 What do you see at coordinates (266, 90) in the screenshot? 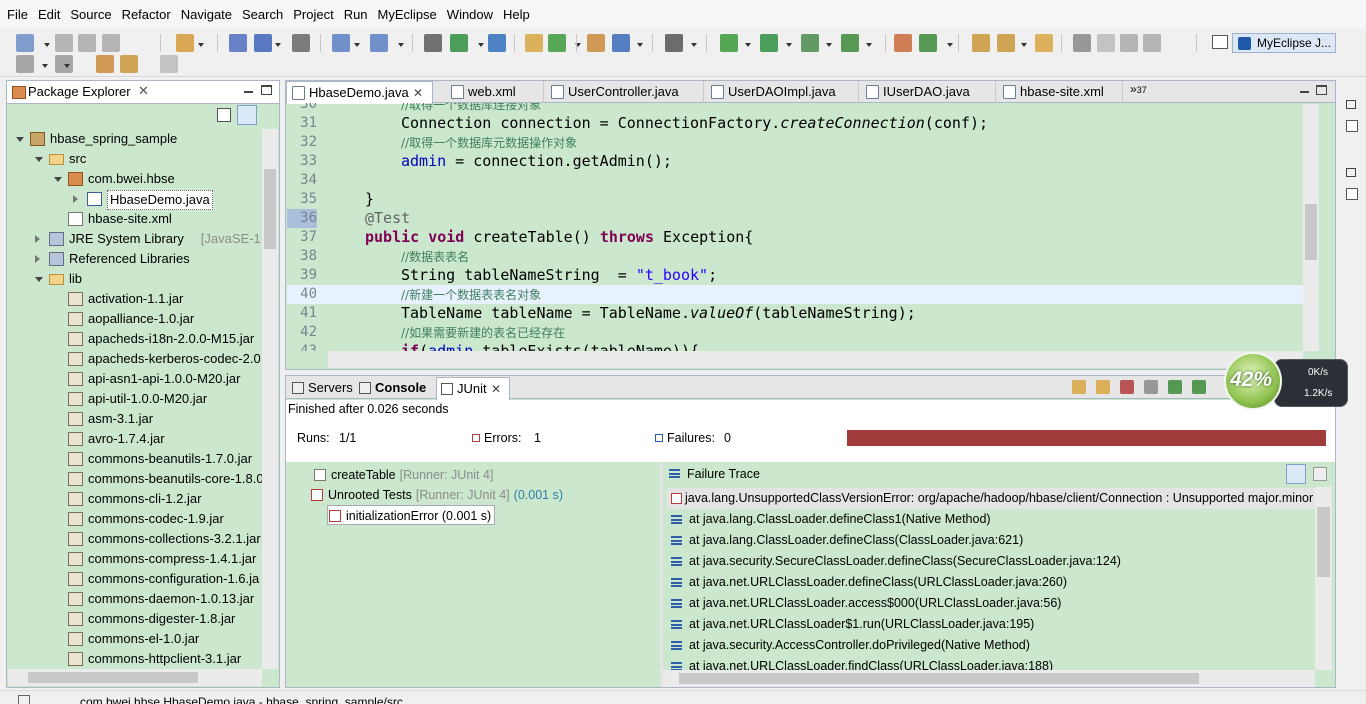
I see `maximize-icon` at bounding box center [266, 90].